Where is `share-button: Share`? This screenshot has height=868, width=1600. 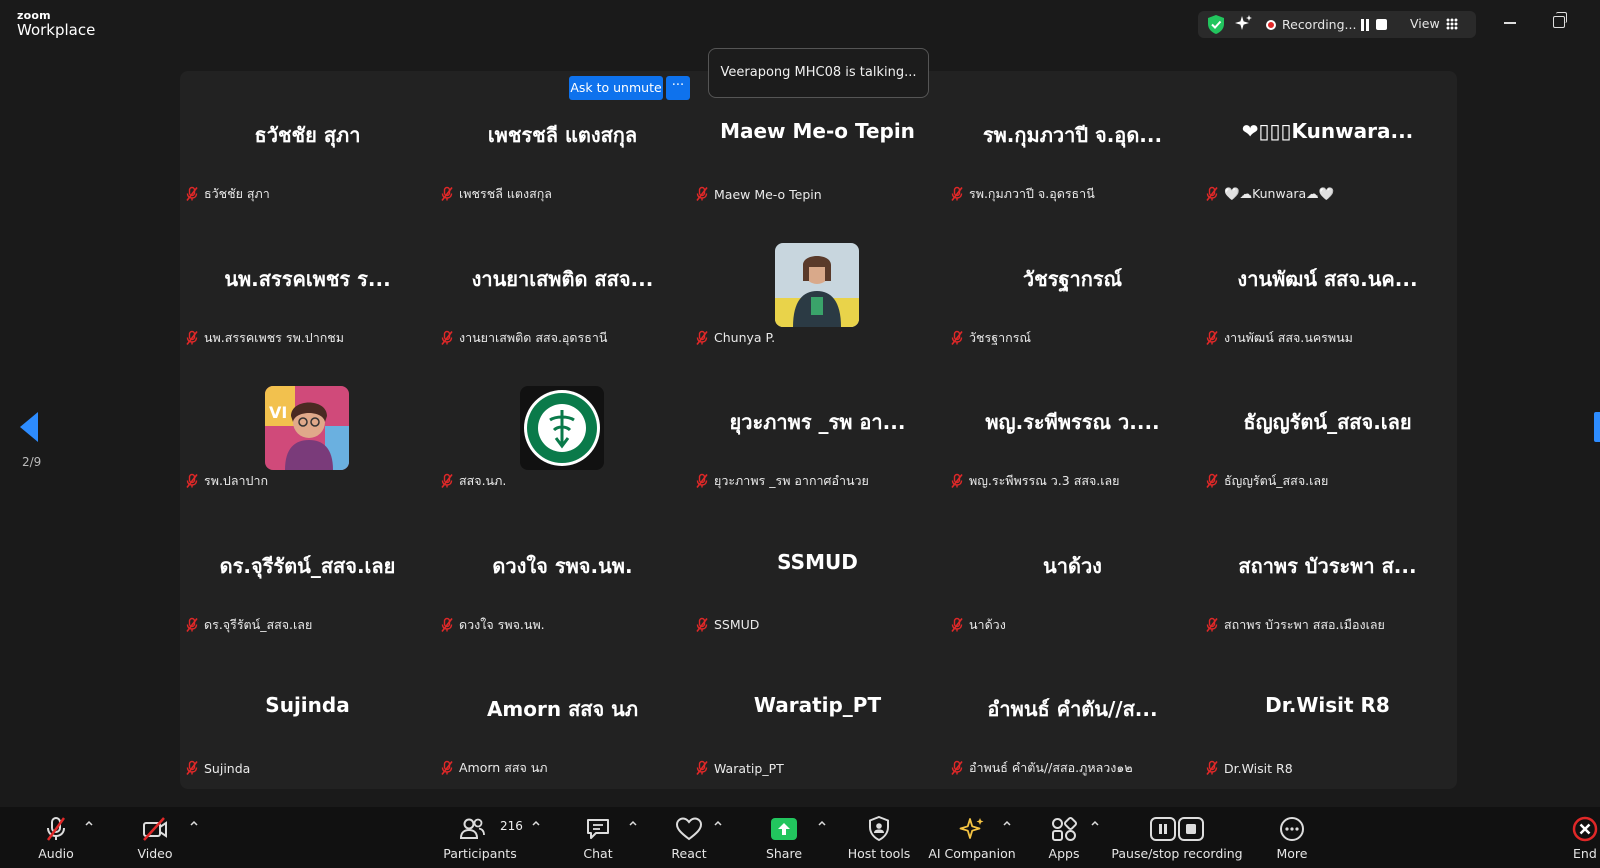
share-button: Share is located at coordinates (784, 837).